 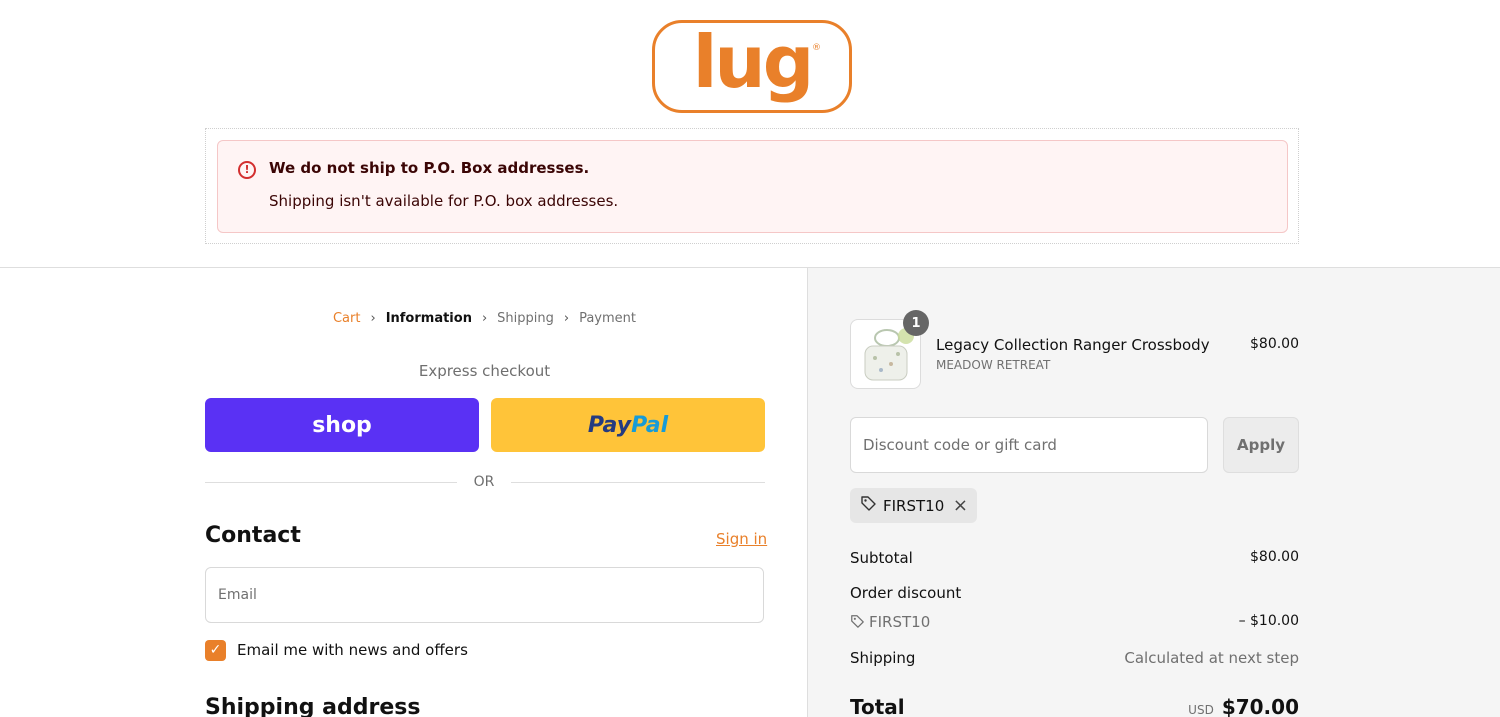 I want to click on breadcrumb-information: Information, so click(x=428, y=318).